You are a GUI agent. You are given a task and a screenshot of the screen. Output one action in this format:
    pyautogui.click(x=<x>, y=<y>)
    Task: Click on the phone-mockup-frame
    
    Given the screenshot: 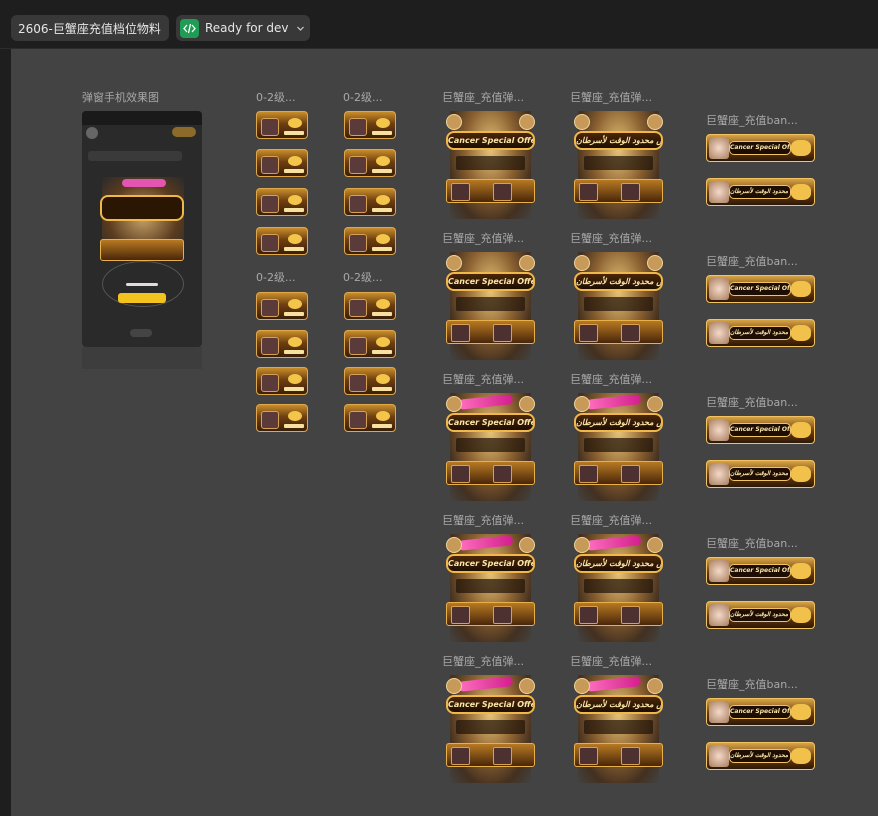 What is the action you would take?
    pyautogui.click(x=142, y=229)
    